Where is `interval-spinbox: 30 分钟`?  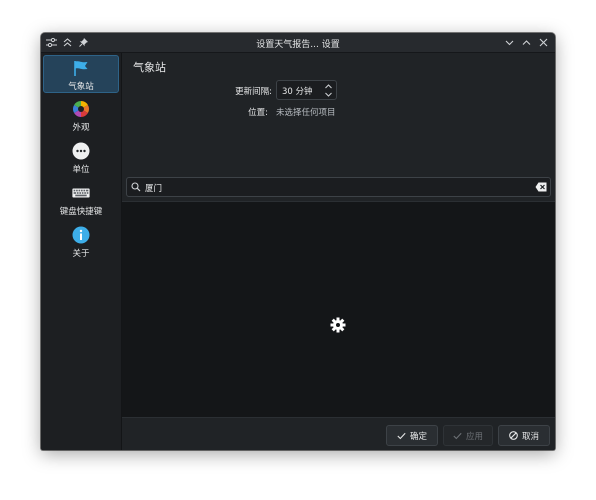
interval-spinbox: 30 分钟 is located at coordinates (306, 90).